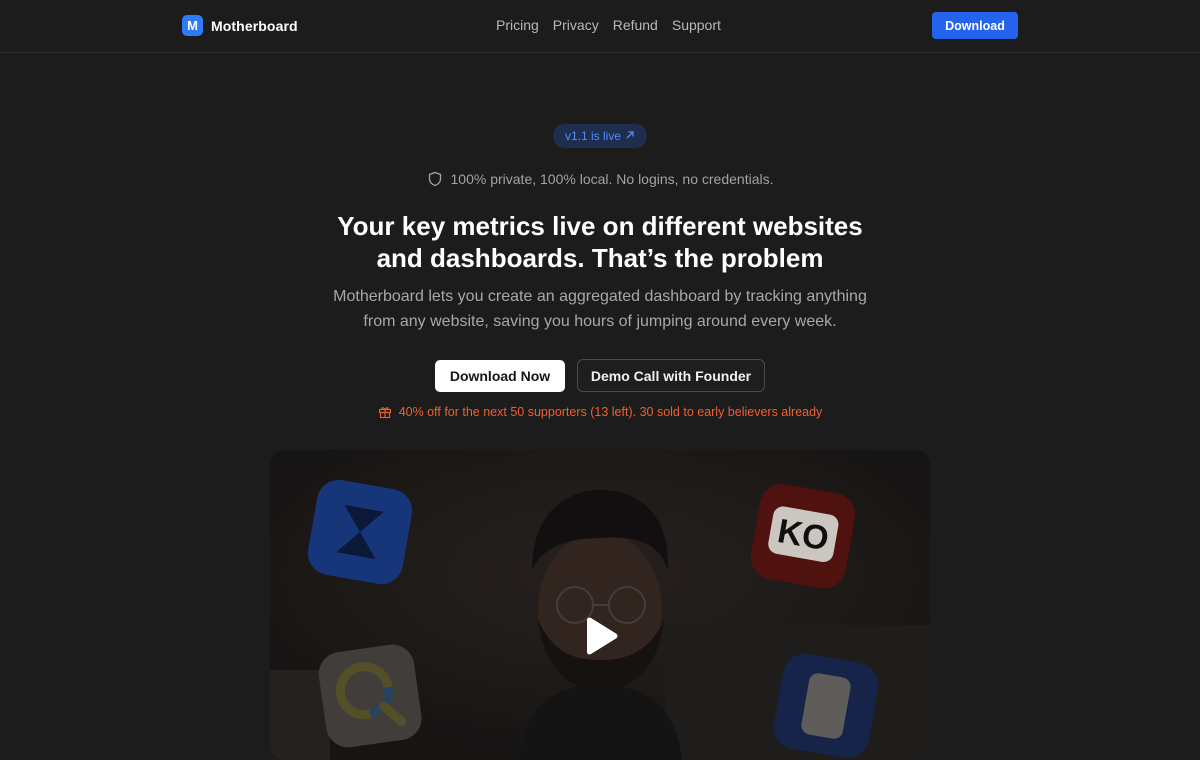 The height and width of the screenshot is (760, 1200). What do you see at coordinates (435, 179) in the screenshot?
I see `shield-icon` at bounding box center [435, 179].